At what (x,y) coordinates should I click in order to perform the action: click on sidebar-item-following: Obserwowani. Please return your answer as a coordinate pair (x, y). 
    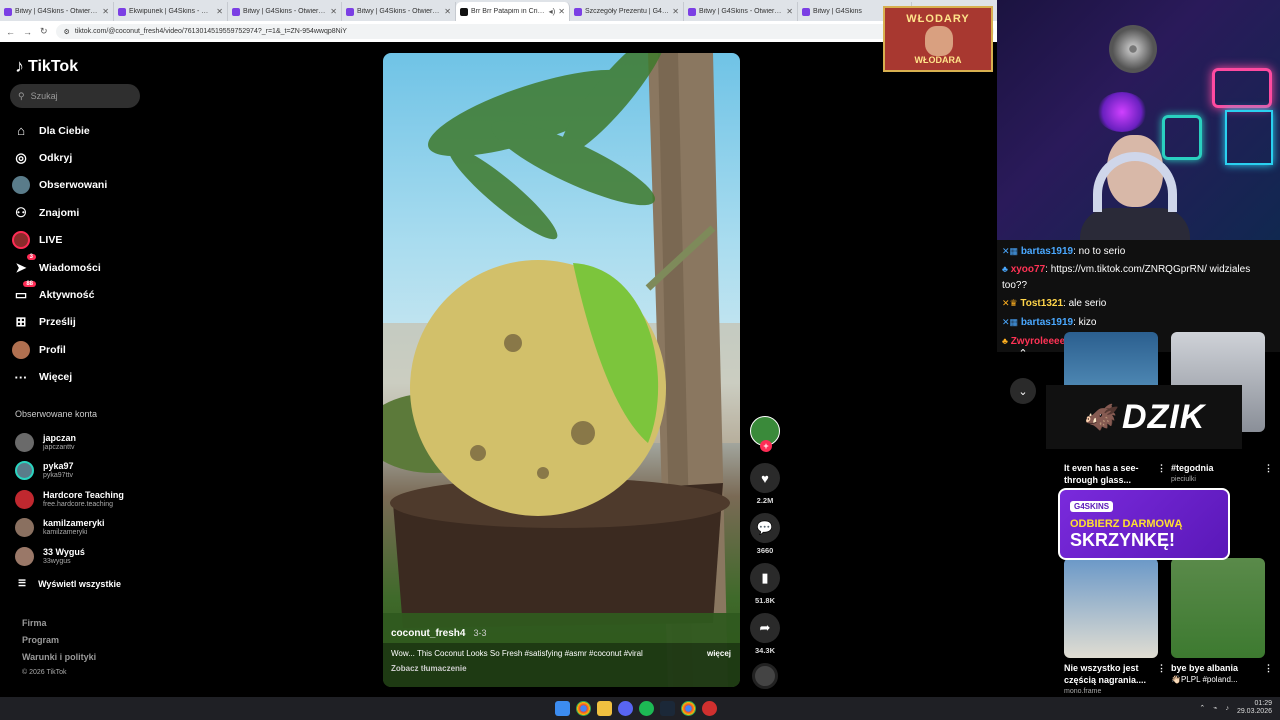
    Looking at the image, I should click on (59, 185).